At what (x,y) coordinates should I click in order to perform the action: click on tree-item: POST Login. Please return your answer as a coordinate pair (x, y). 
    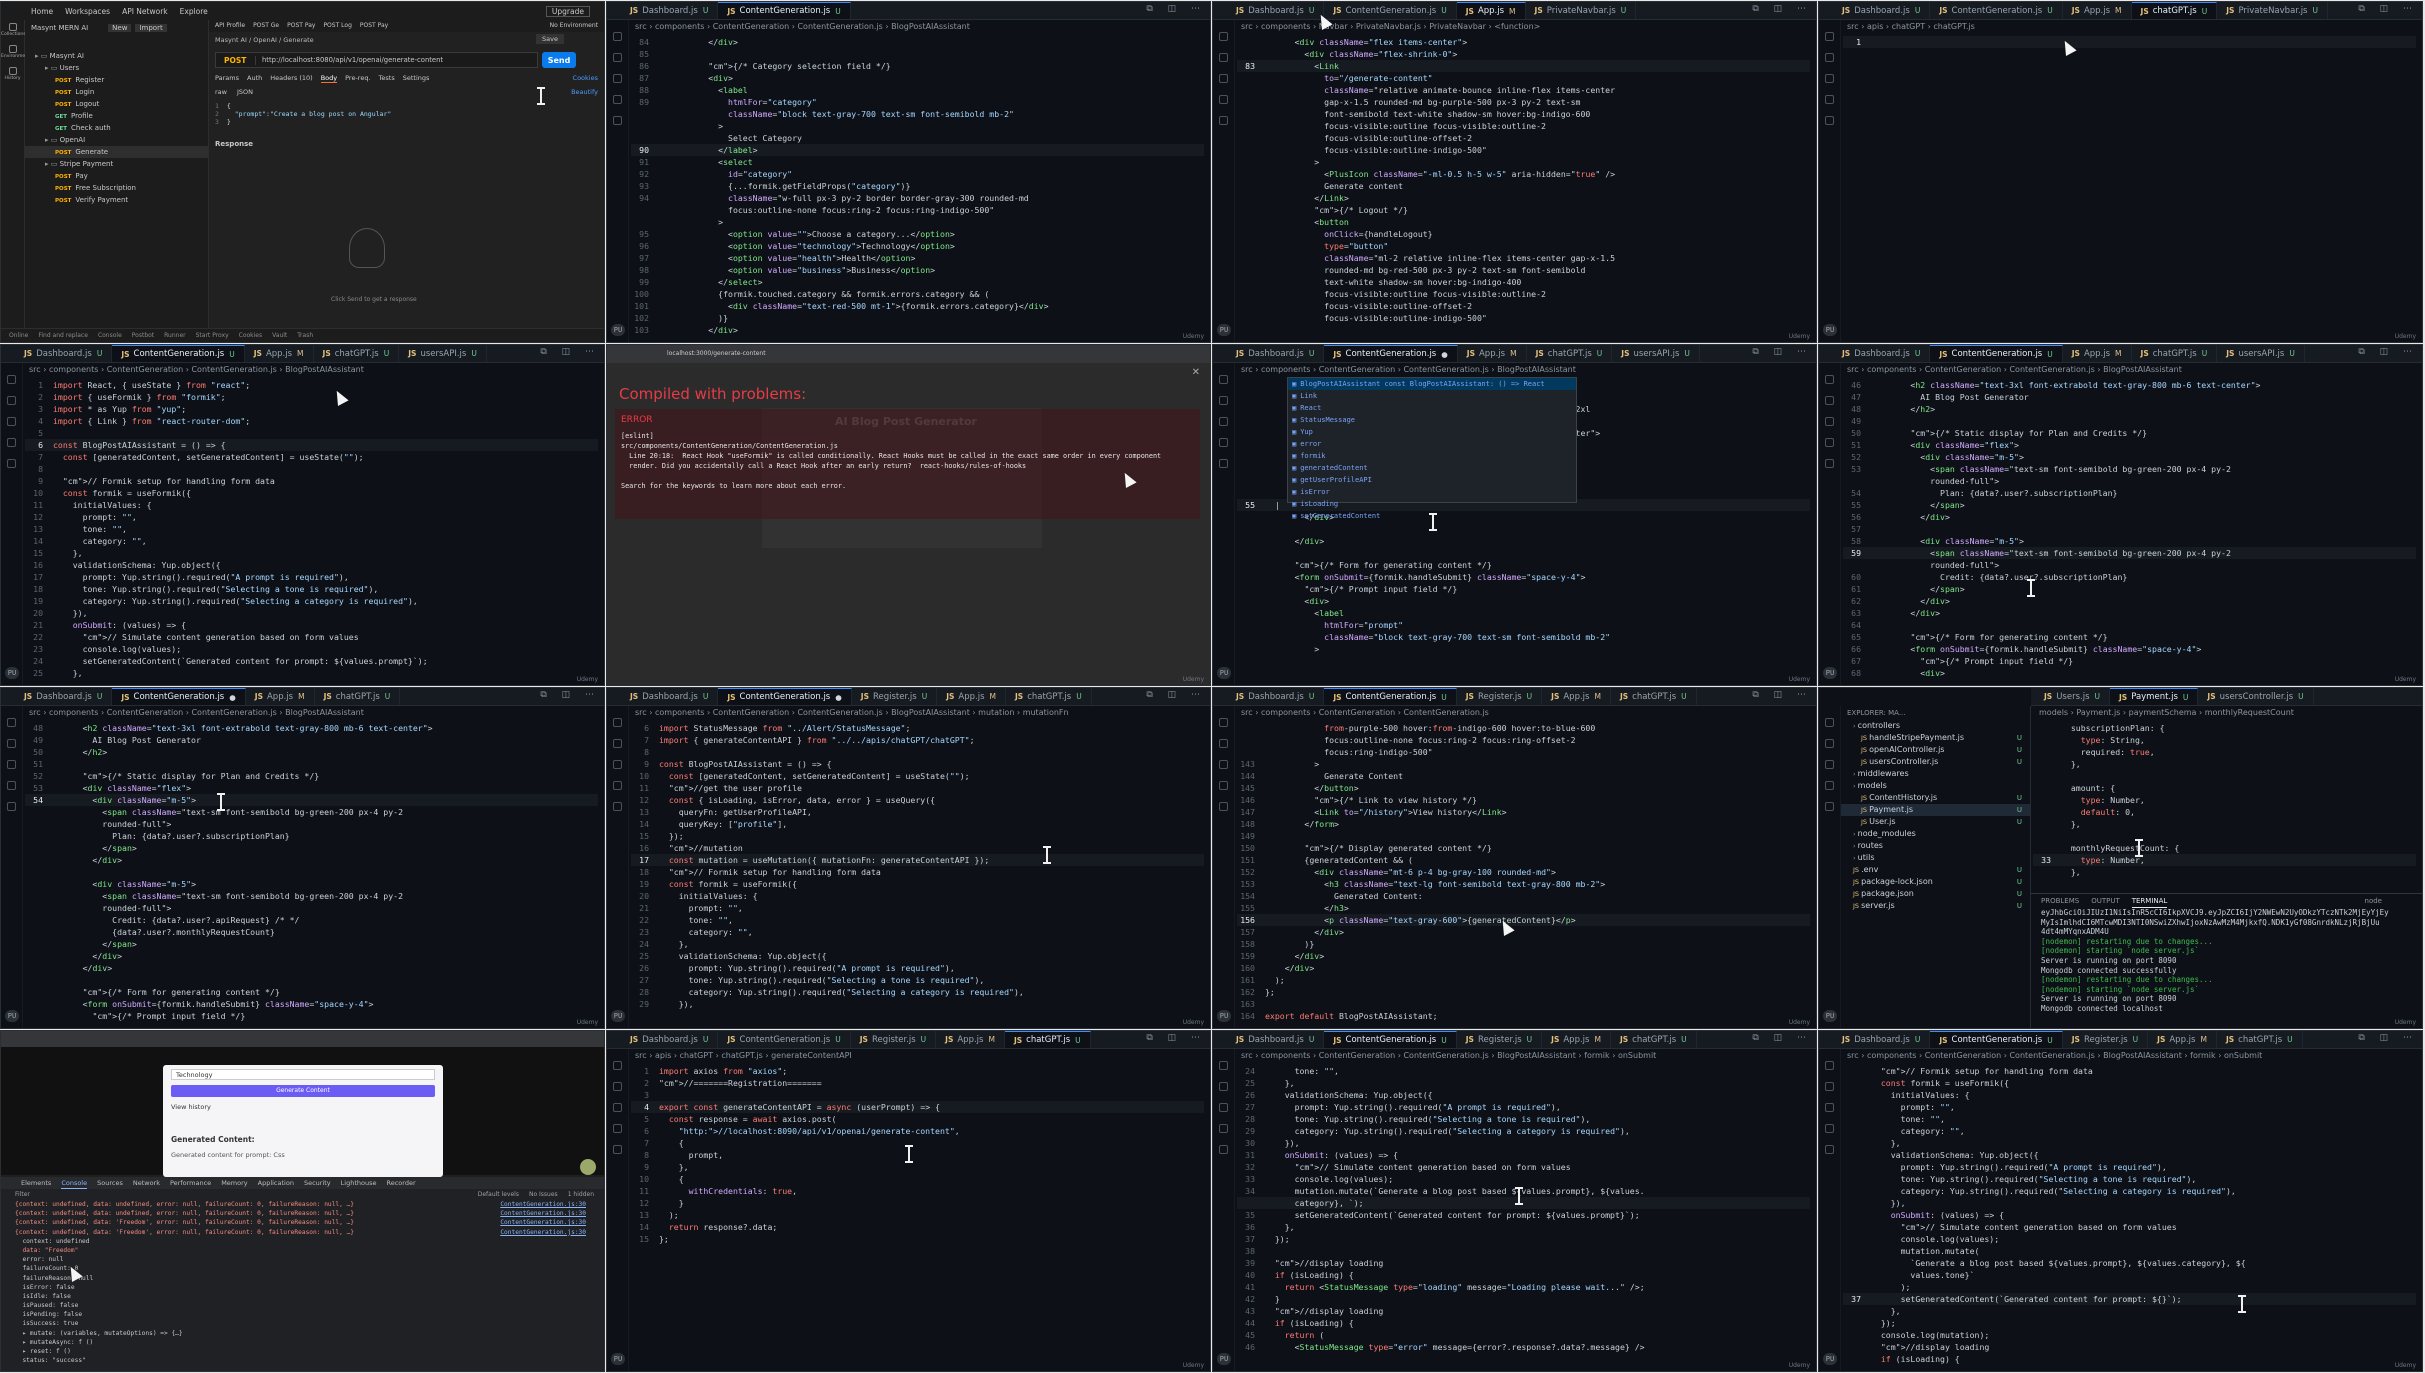
    Looking at the image, I should click on (116, 92).